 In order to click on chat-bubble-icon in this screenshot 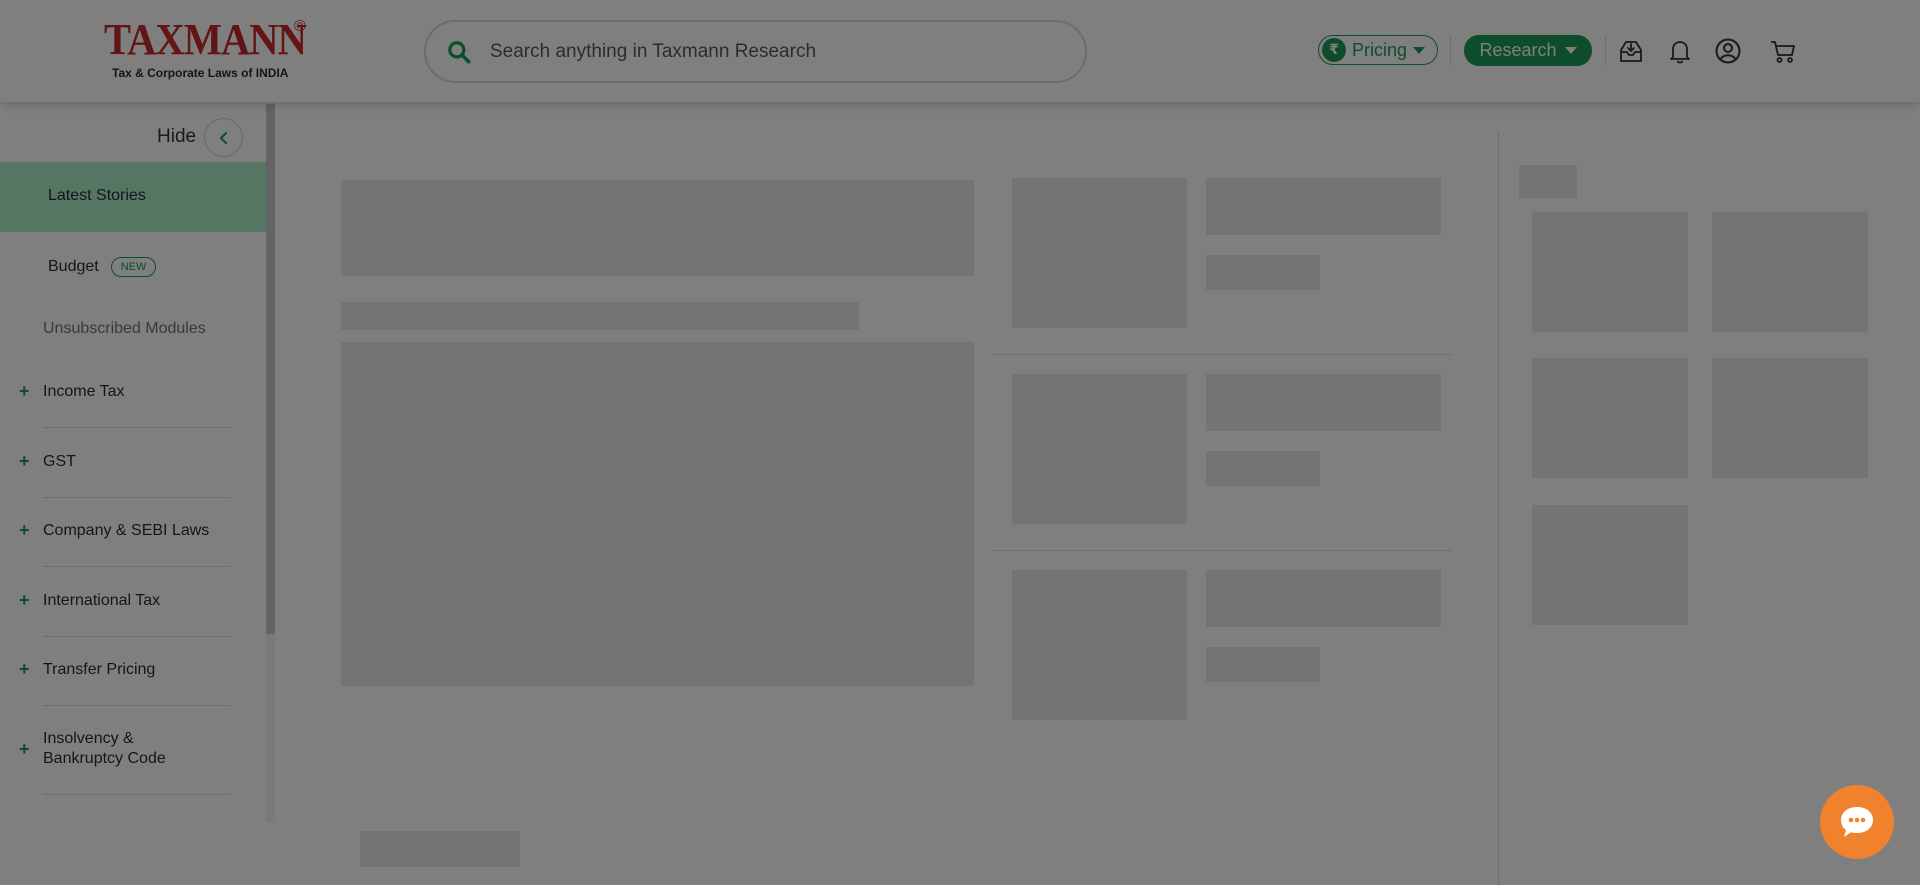, I will do `click(1857, 822)`.